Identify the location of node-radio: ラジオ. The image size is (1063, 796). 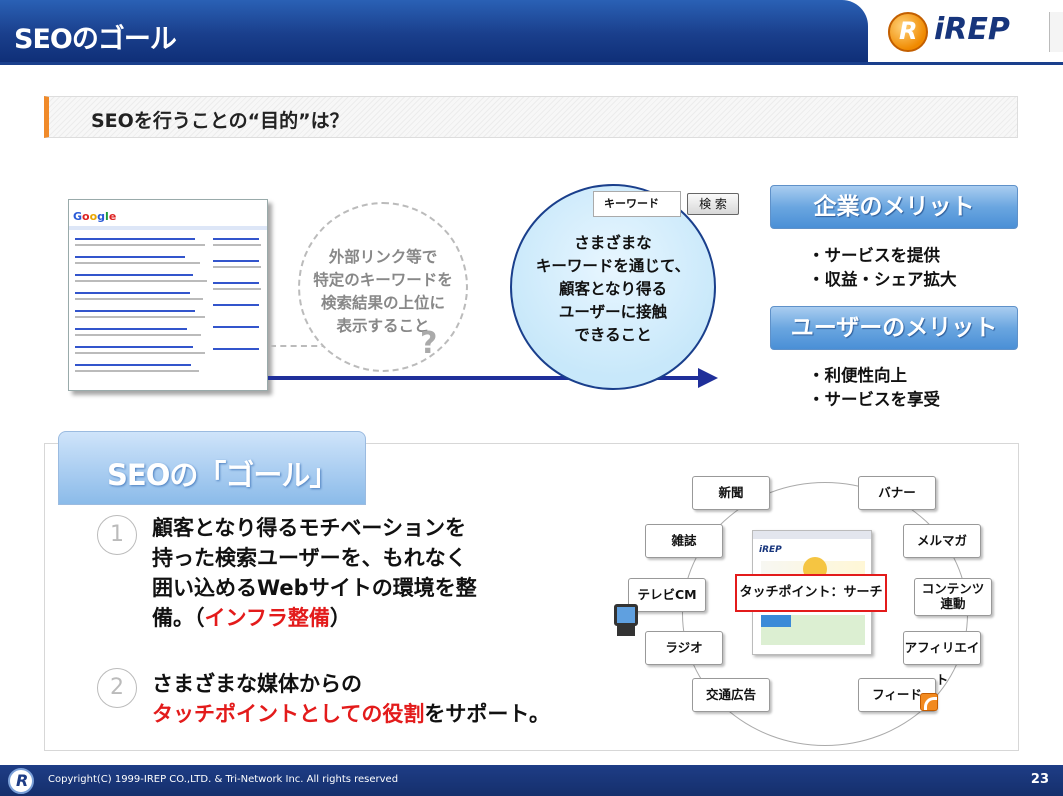
(684, 648).